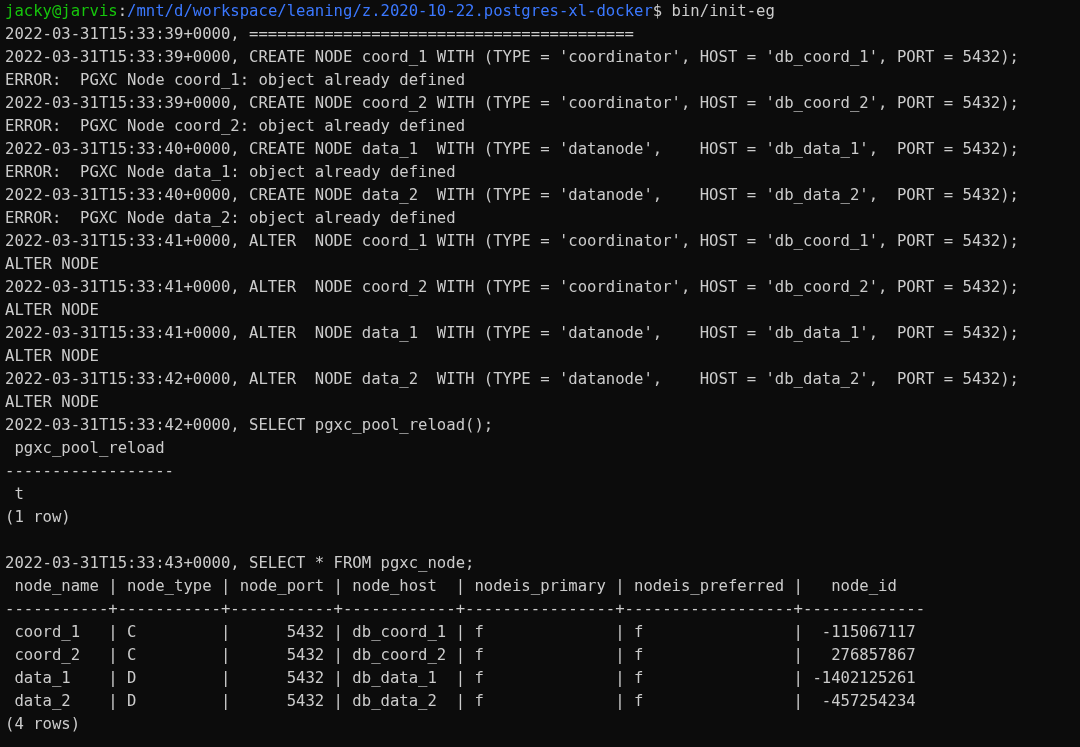  What do you see at coordinates (512, 333) in the screenshot?
I see `terminal-line: 2022-03-31T15:33:41+0000, ALTER NODE data_1 WITH (TYPE = 'datanode', HOST = 'db_data_1', PORT = 5432);` at bounding box center [512, 333].